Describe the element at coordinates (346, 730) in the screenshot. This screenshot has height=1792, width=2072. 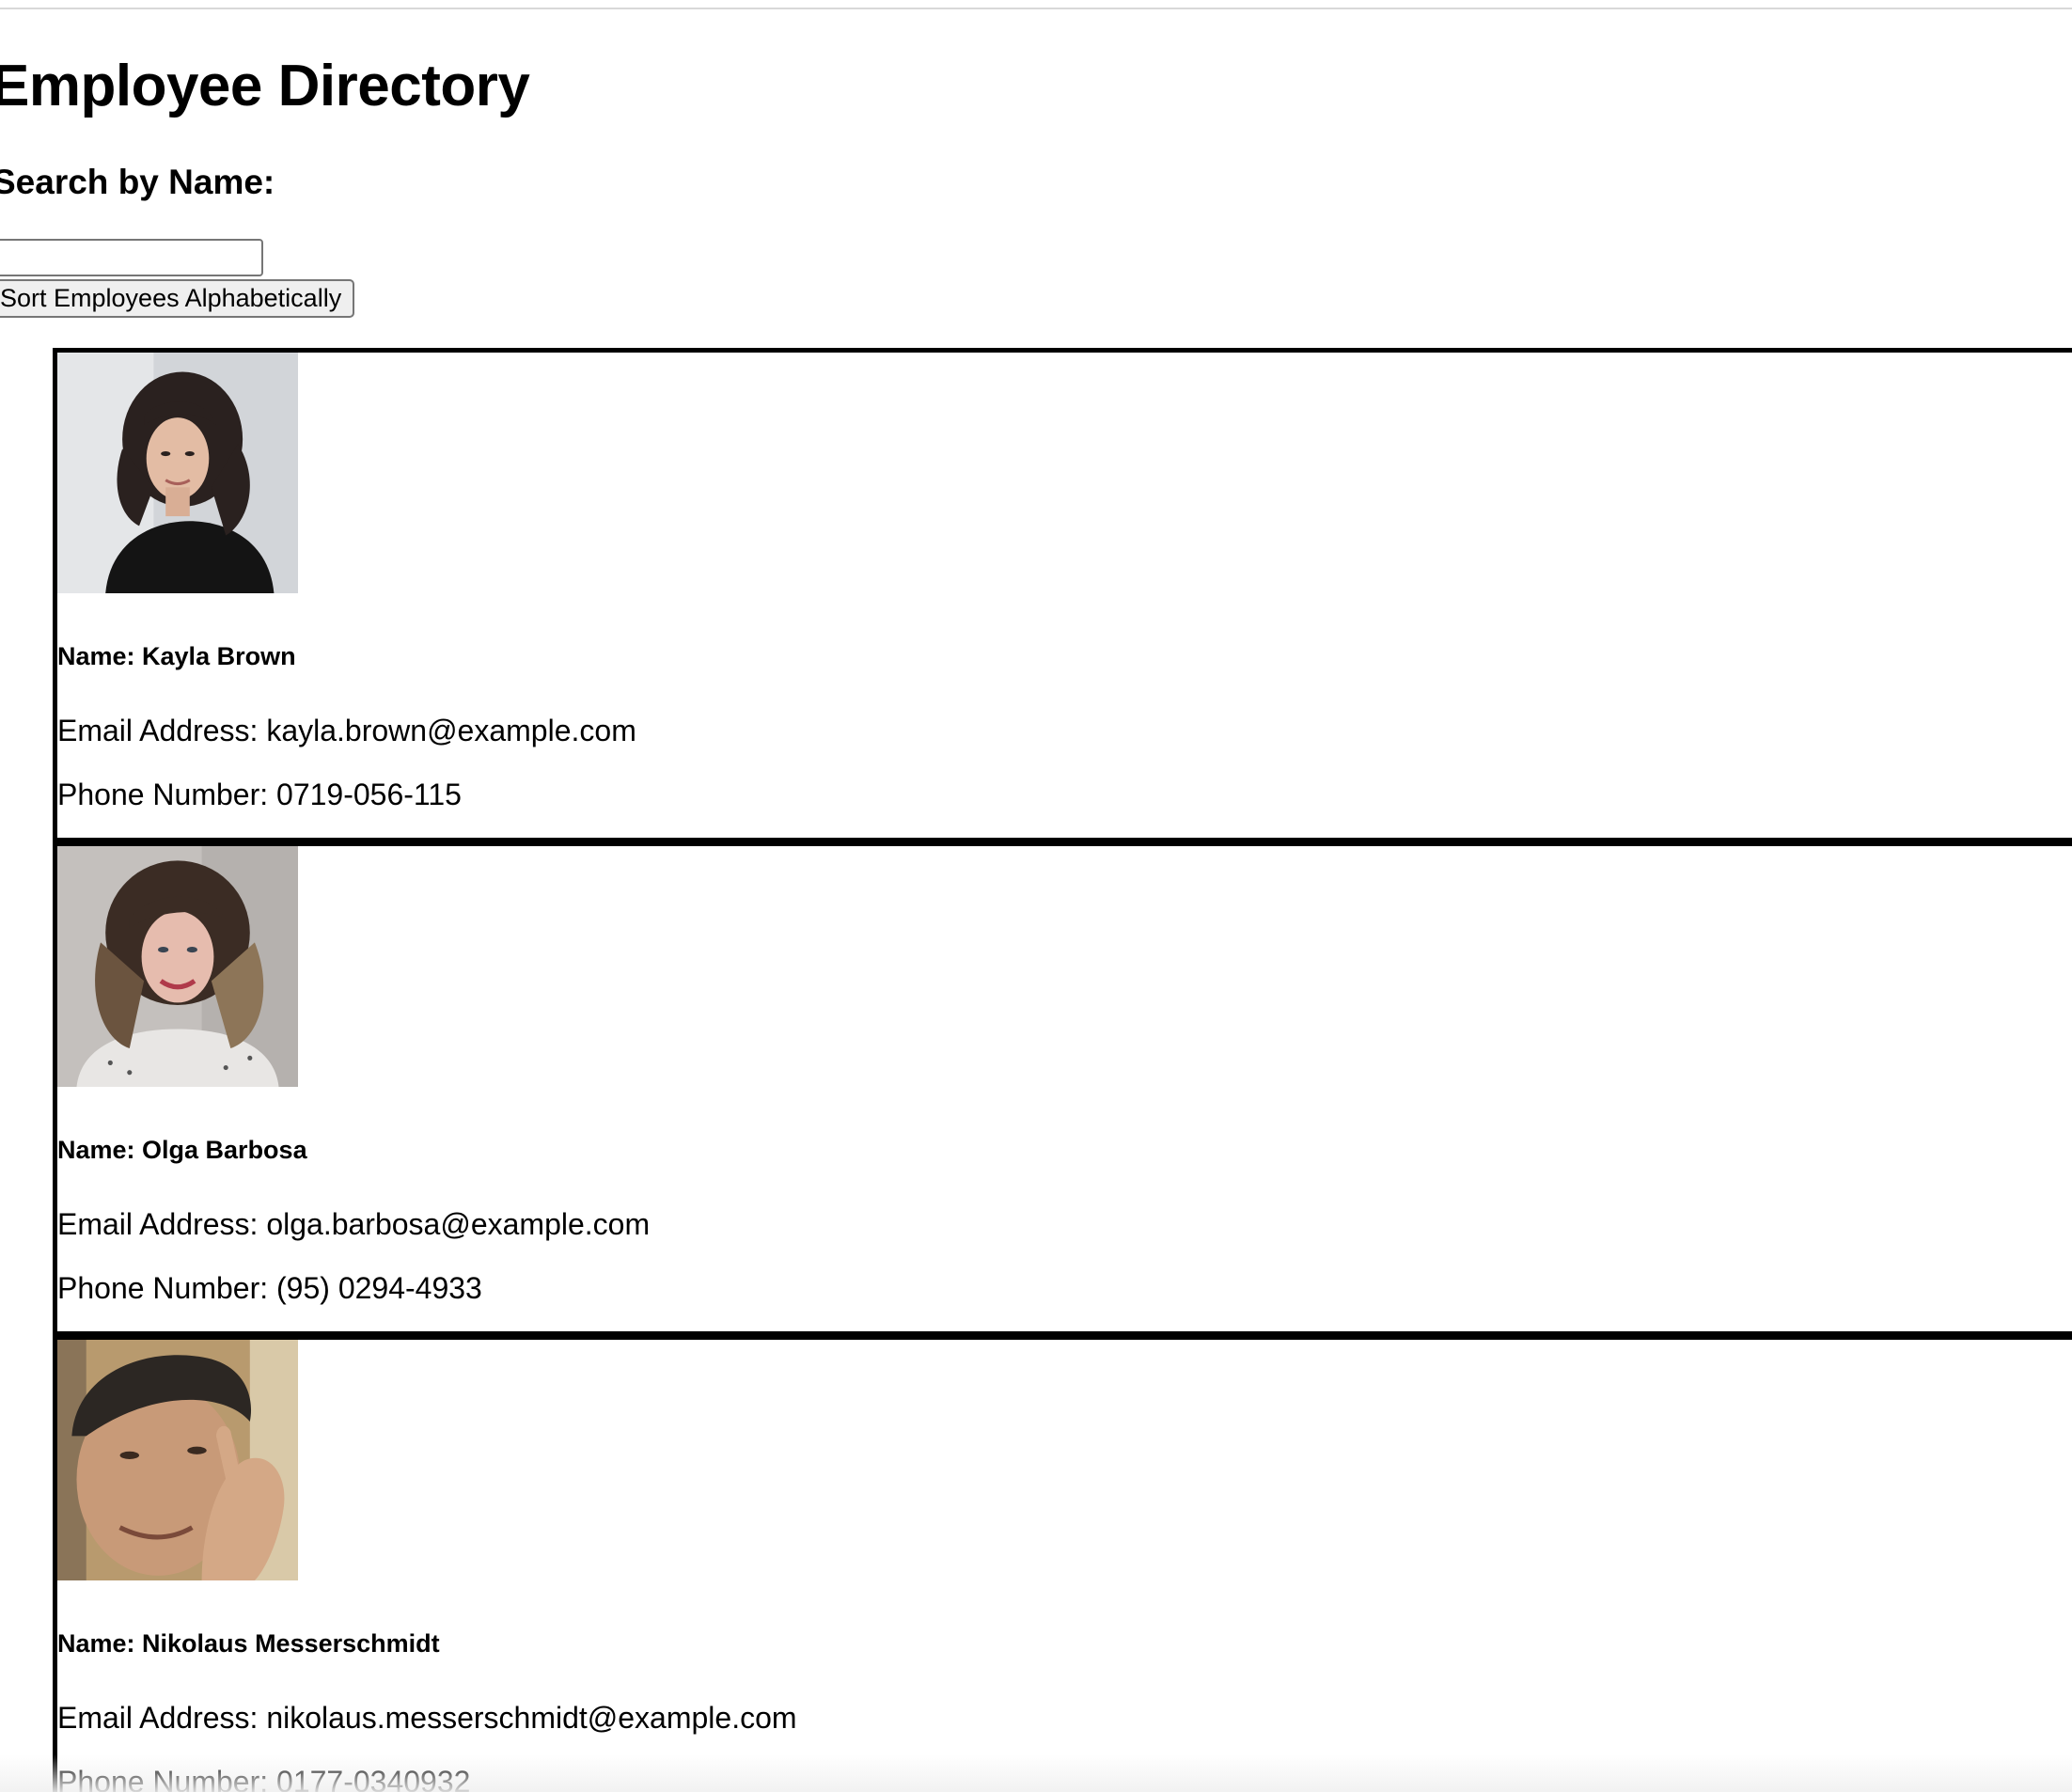
I see `employee-email: Email Address: kayla.brown@example.com` at that location.